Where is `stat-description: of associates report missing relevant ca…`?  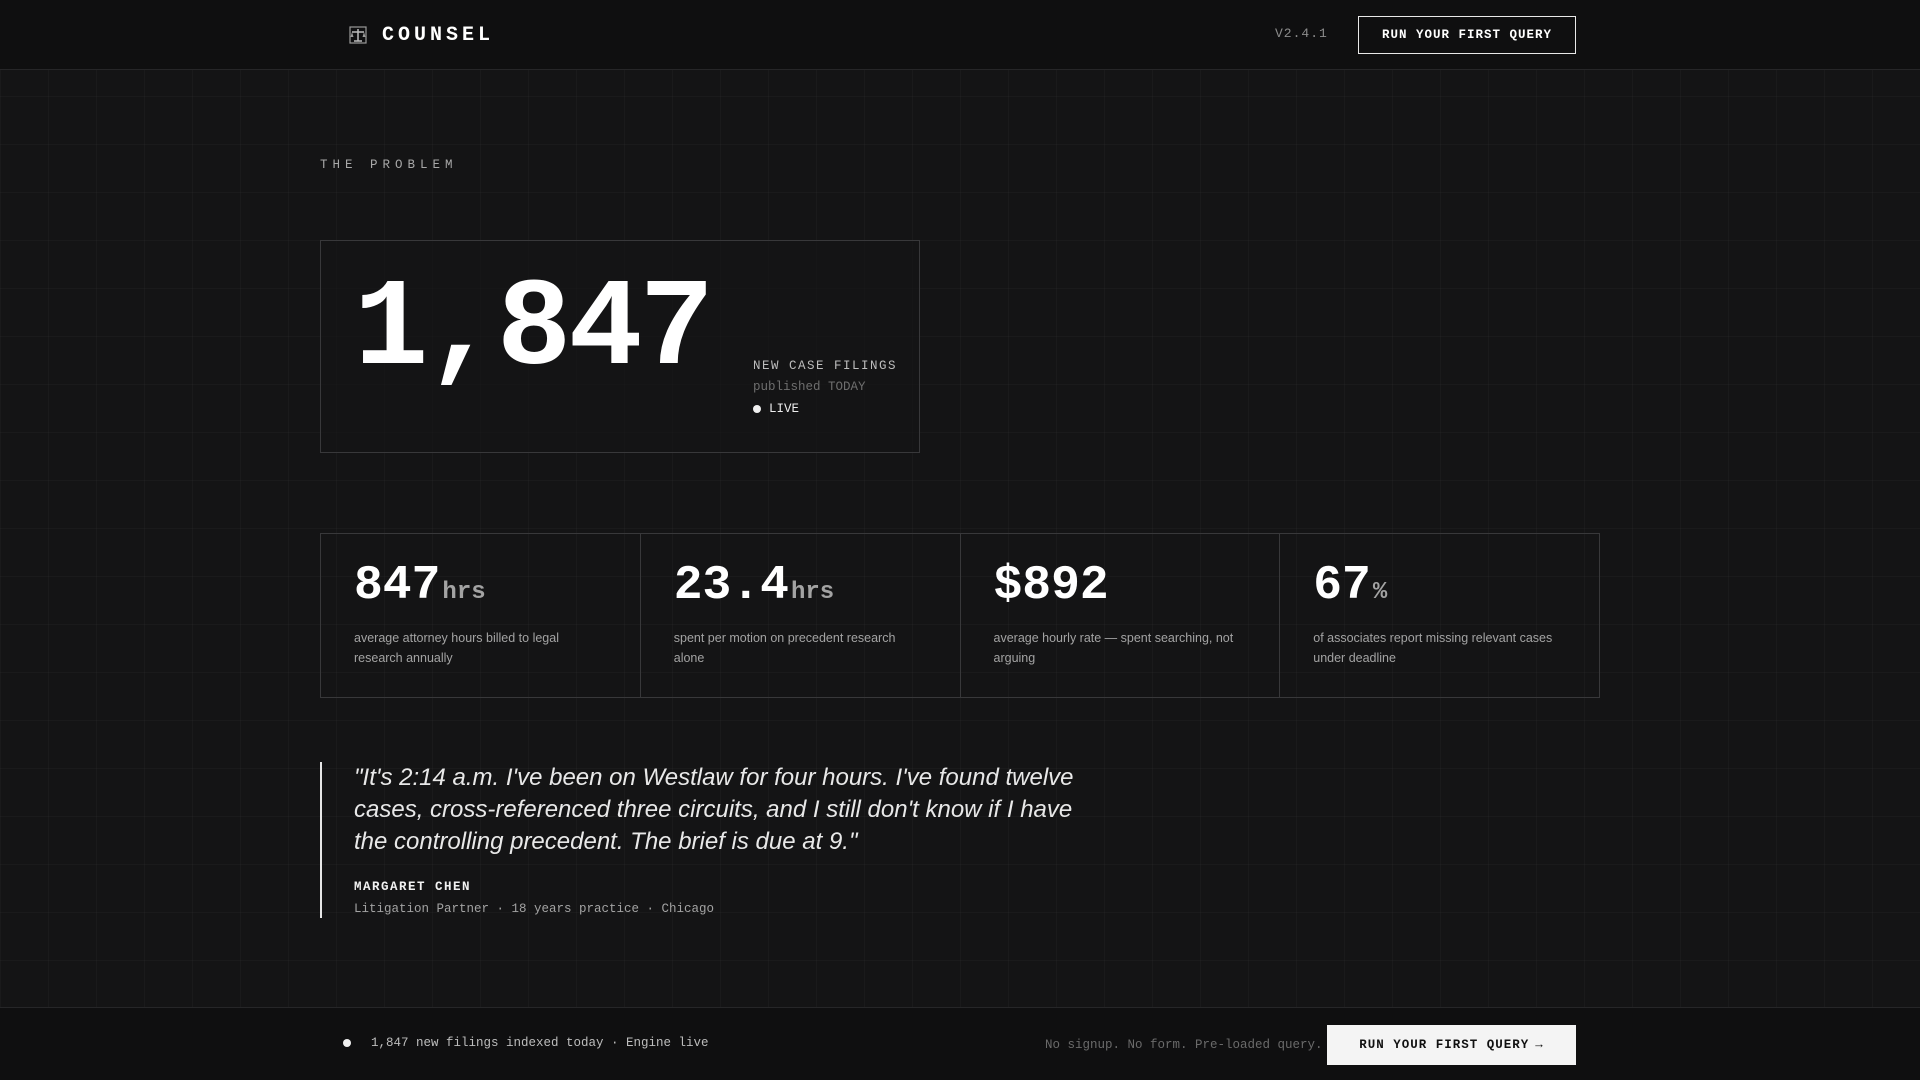
stat-description: of associates report missing relevant ca… is located at coordinates (1433, 648).